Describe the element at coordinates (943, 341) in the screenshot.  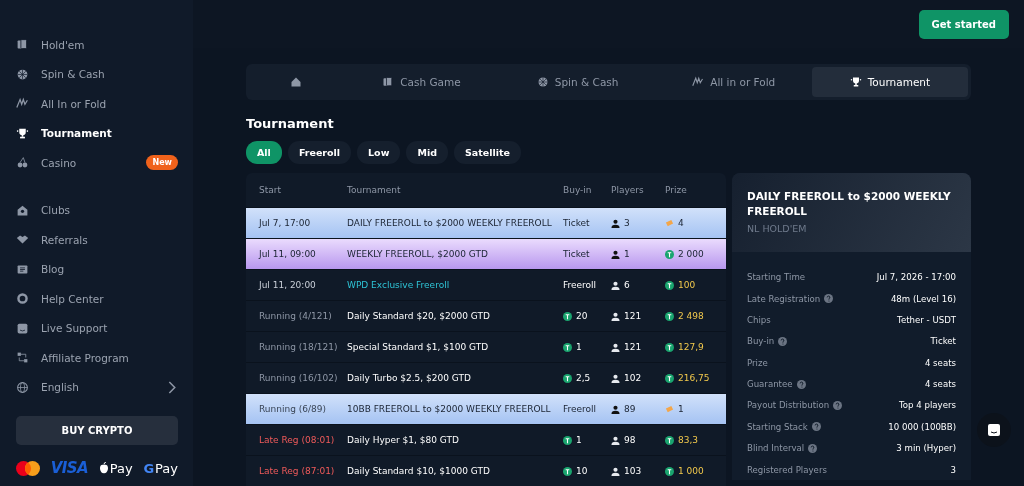
I see `detail-value: Ticket` at that location.